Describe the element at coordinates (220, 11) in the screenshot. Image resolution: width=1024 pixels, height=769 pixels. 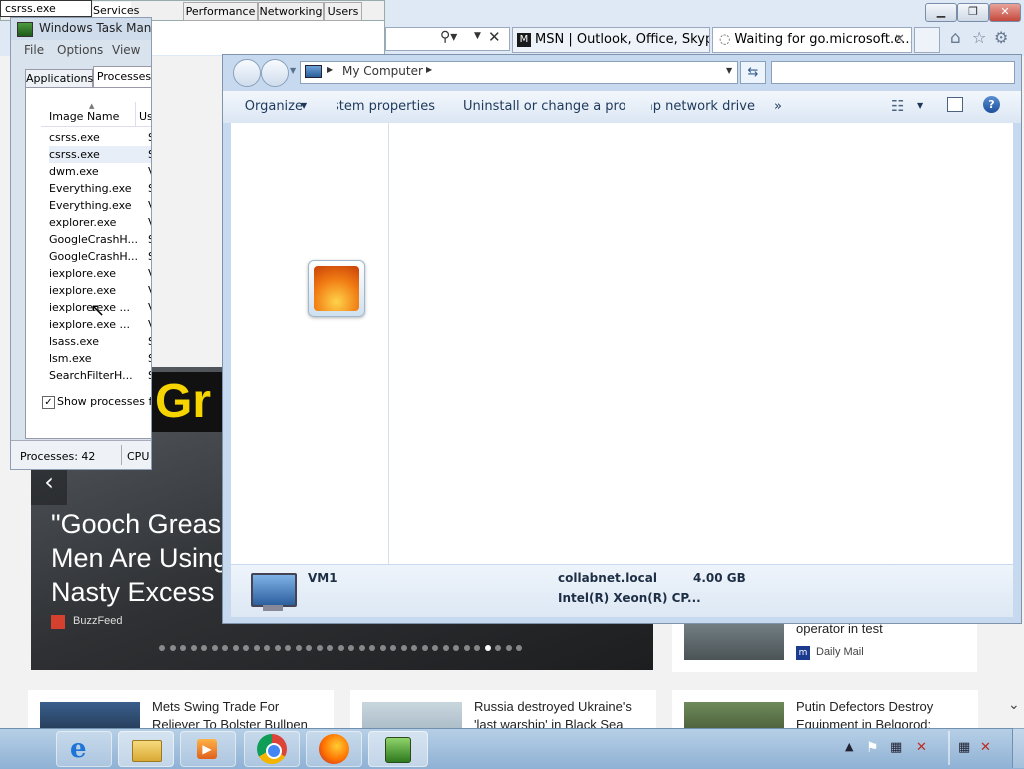
I see `tab-performance: Performance` at that location.